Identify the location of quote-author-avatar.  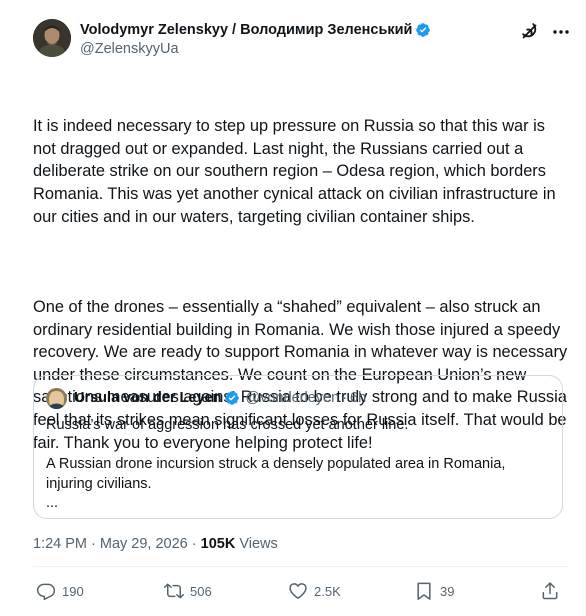
(56, 398).